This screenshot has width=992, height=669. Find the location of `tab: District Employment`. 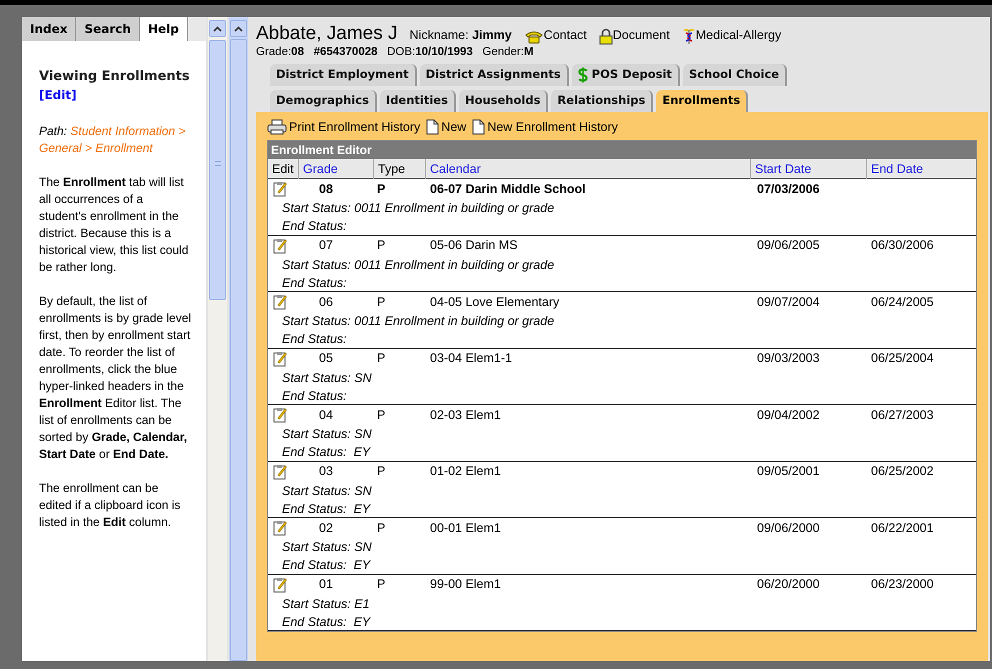

tab: District Employment is located at coordinates (343, 75).